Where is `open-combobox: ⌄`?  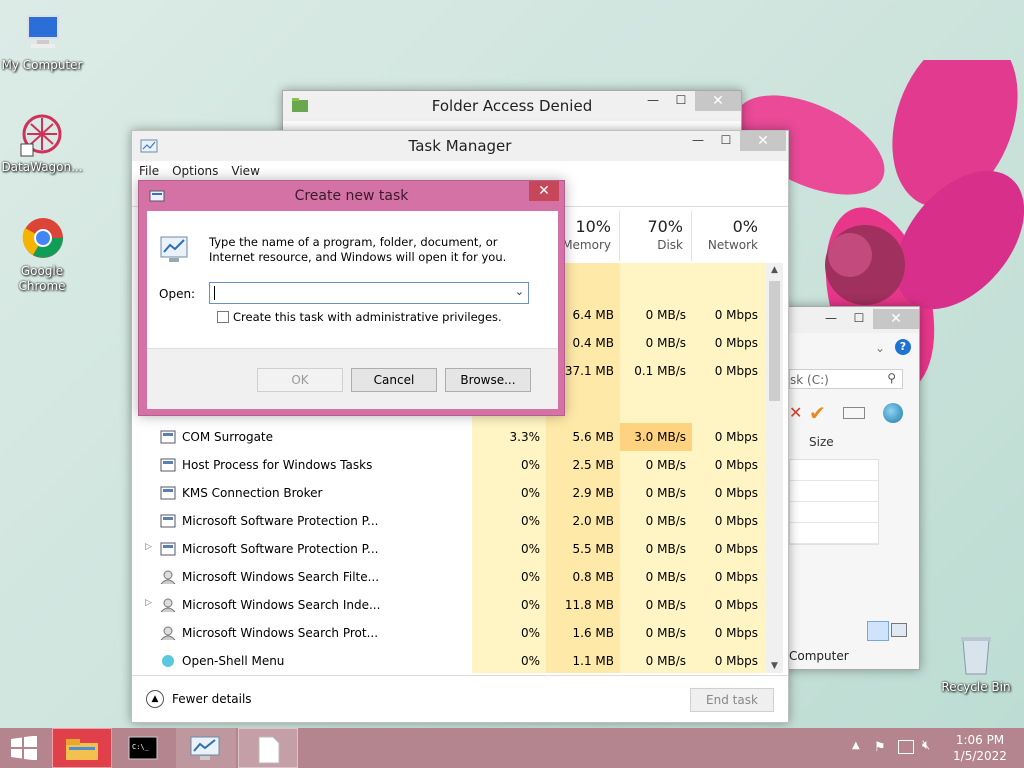
open-combobox: ⌄ is located at coordinates (369, 293).